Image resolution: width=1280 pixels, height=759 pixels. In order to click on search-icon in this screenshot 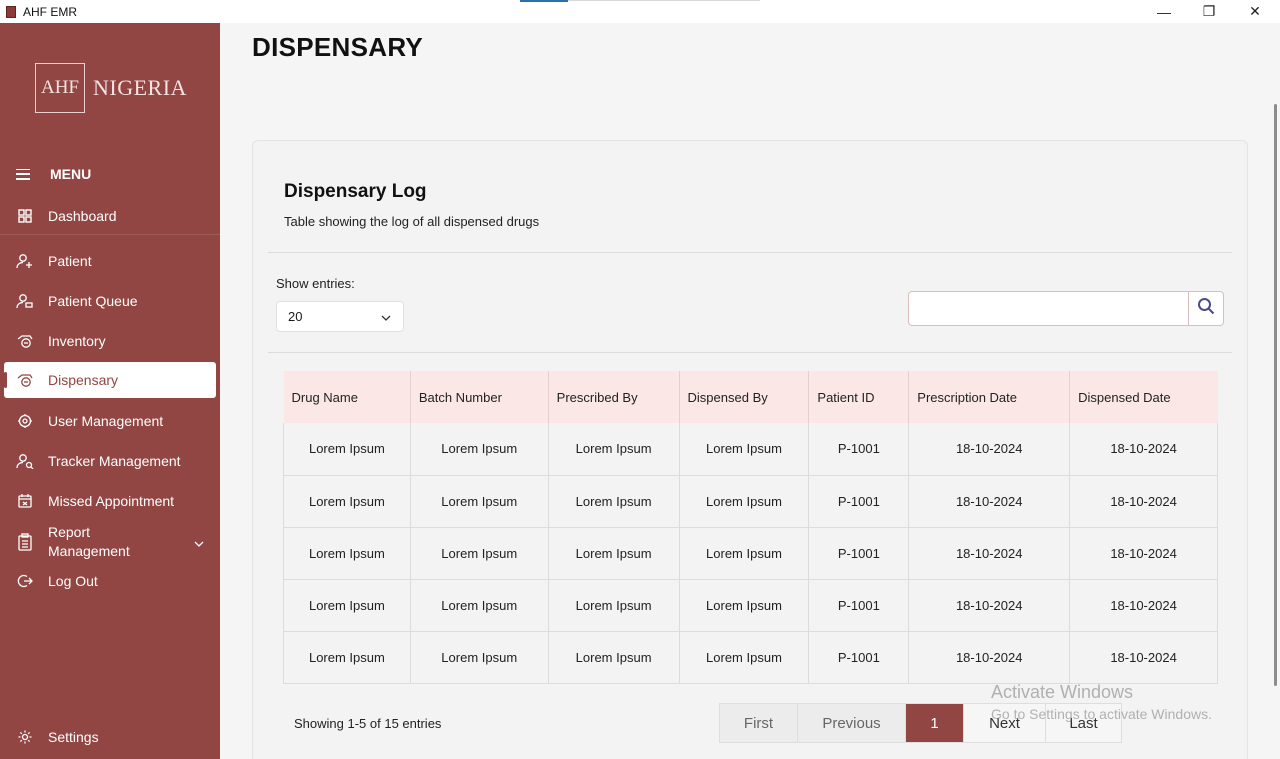, I will do `click(1206, 308)`.